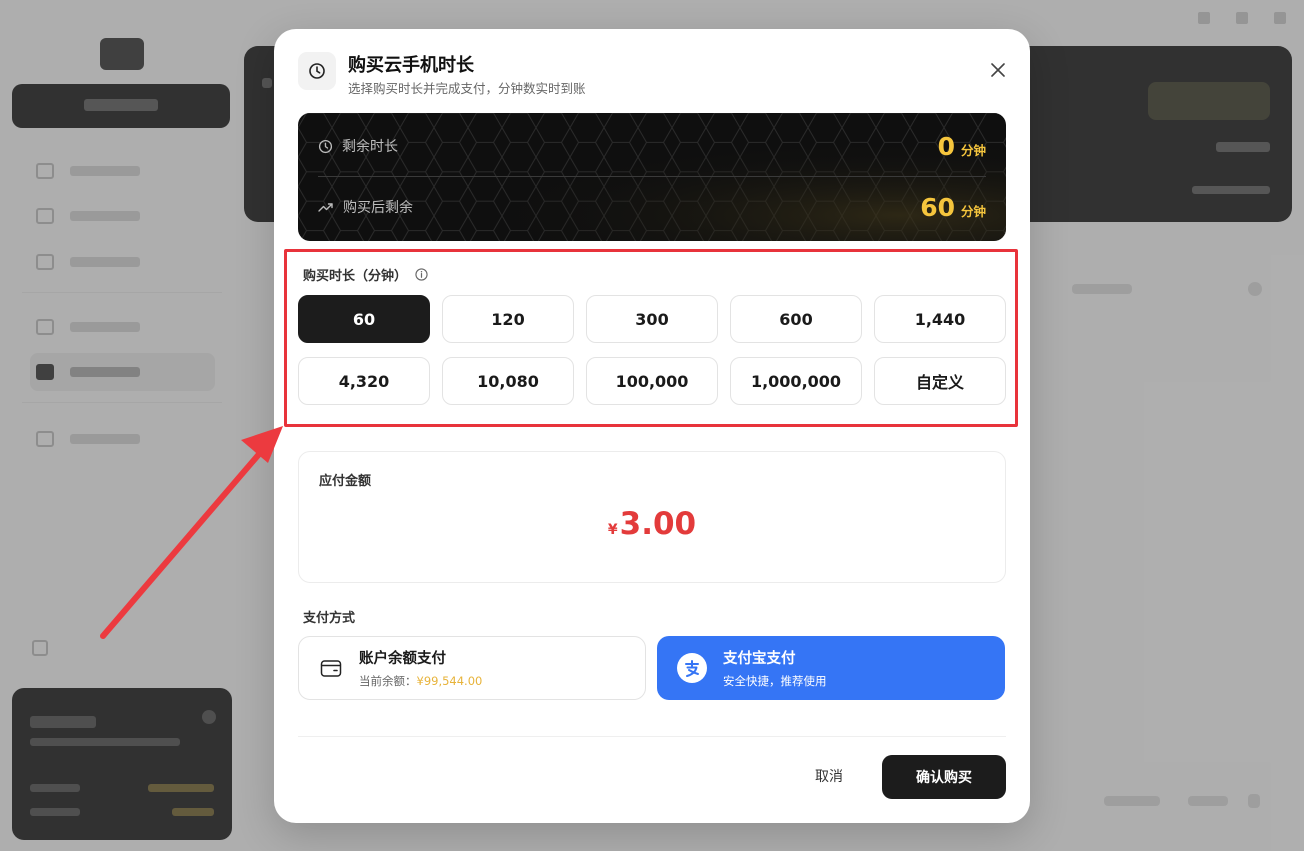  I want to click on duration-option: 1,440, so click(940, 319).